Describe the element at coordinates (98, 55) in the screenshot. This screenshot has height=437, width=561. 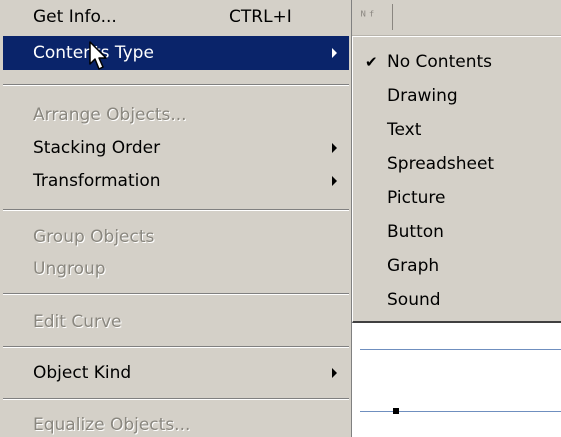
I see `mouse-pointer-icon` at that location.